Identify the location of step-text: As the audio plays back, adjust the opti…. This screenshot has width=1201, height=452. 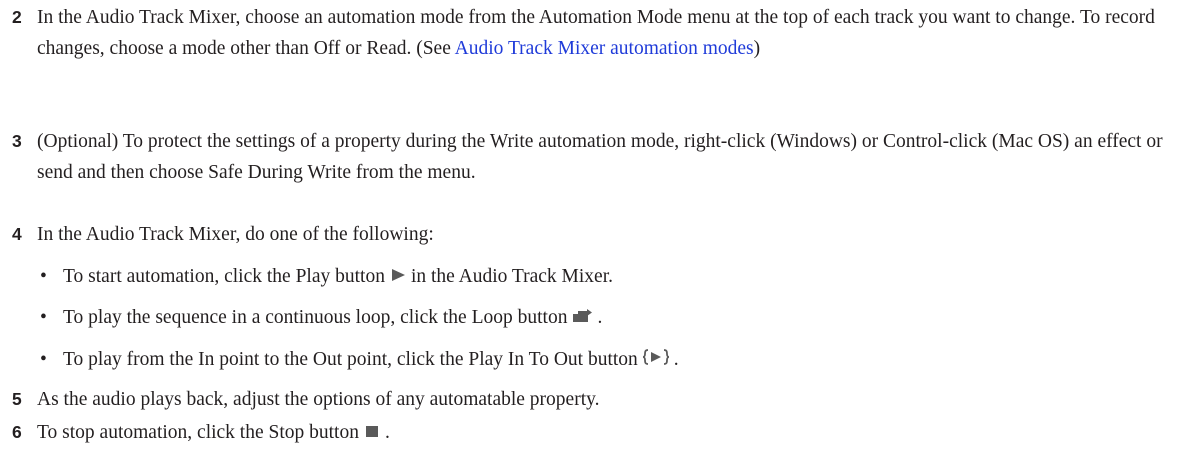
(318, 399).